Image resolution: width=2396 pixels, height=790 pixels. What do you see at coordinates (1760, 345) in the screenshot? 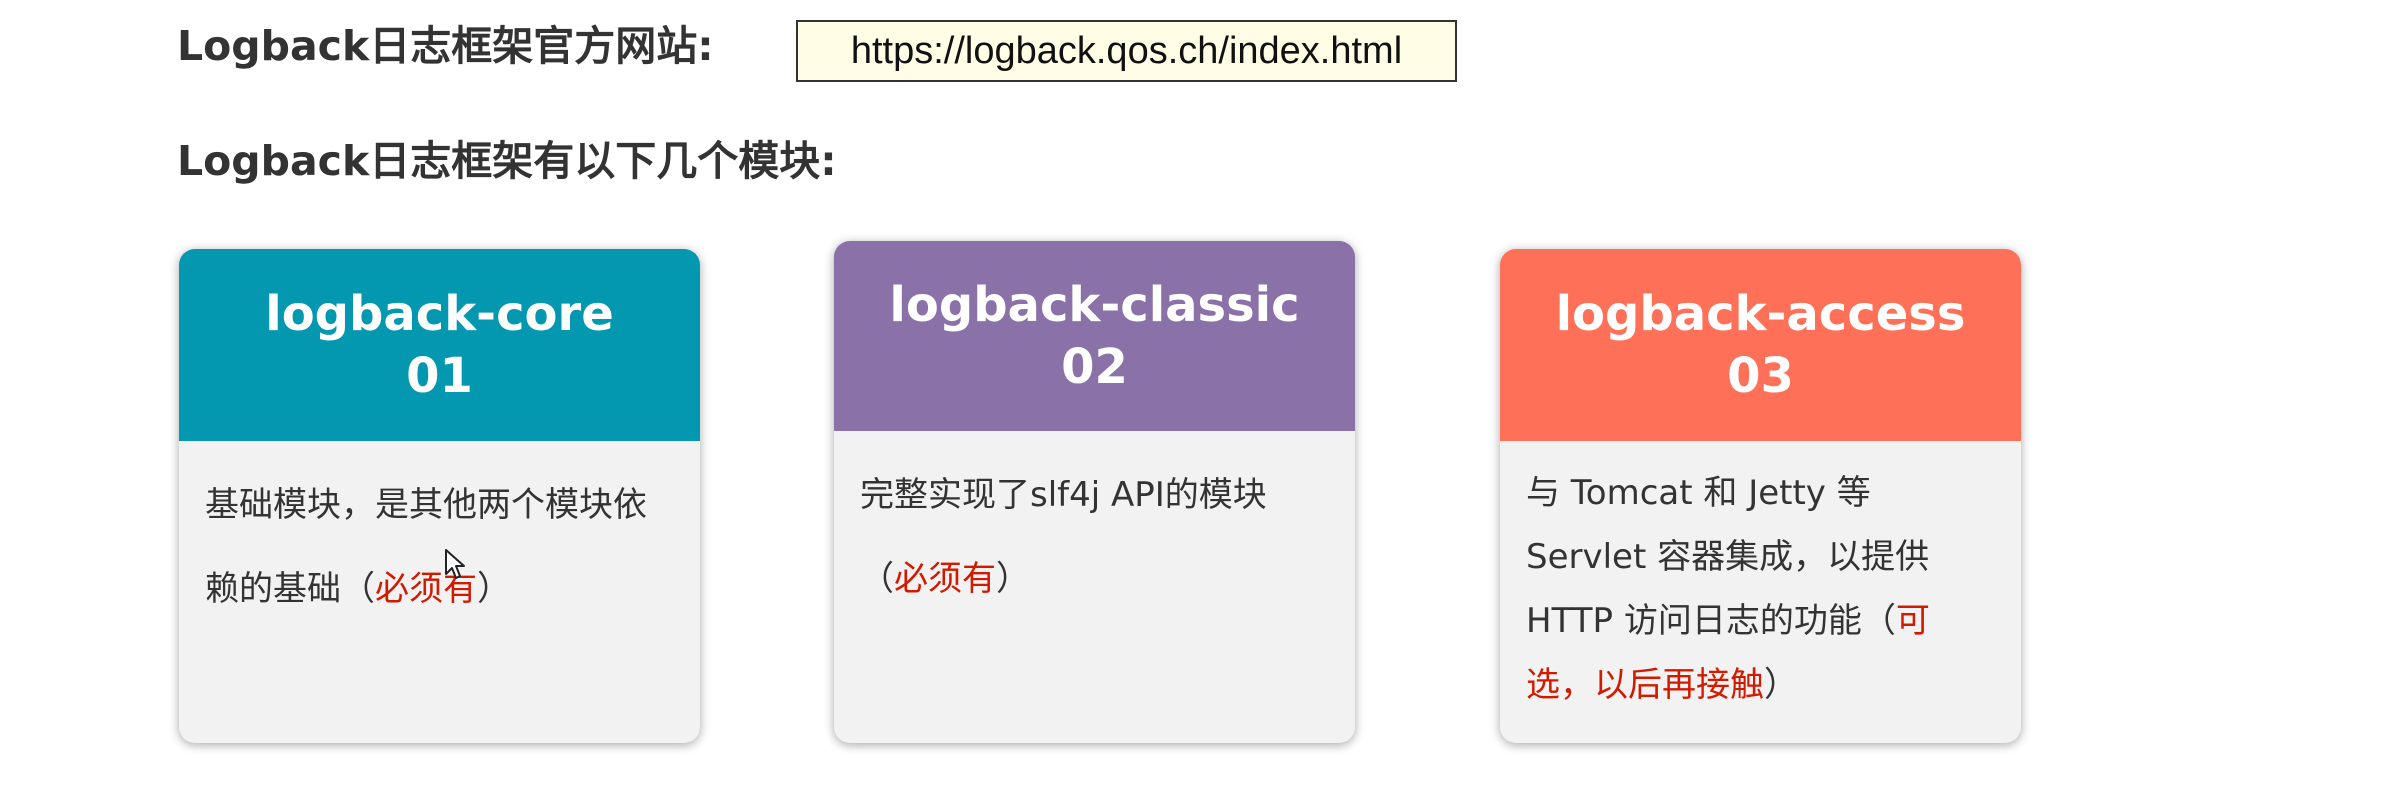
I see `module-card-header: logback-access 03` at bounding box center [1760, 345].